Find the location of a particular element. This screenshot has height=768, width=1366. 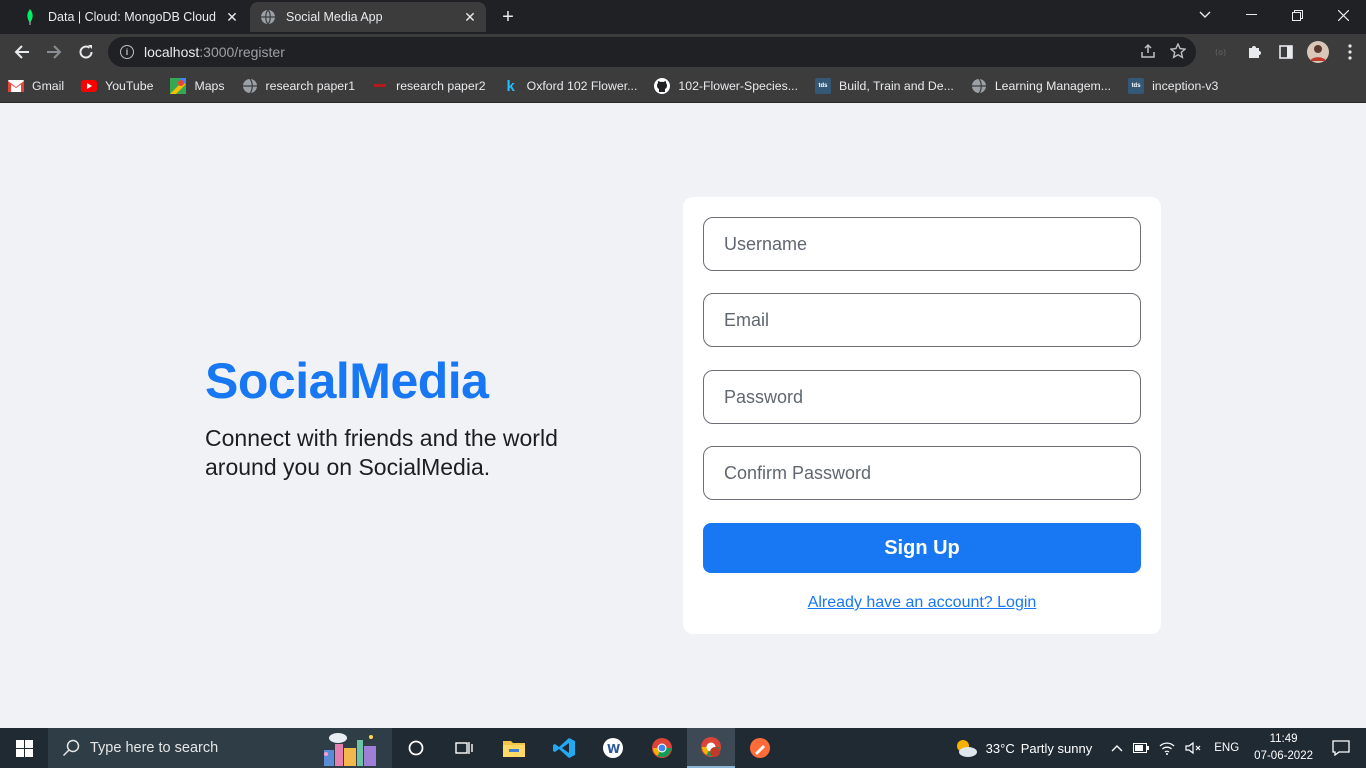

maps-icon is located at coordinates (178, 86).